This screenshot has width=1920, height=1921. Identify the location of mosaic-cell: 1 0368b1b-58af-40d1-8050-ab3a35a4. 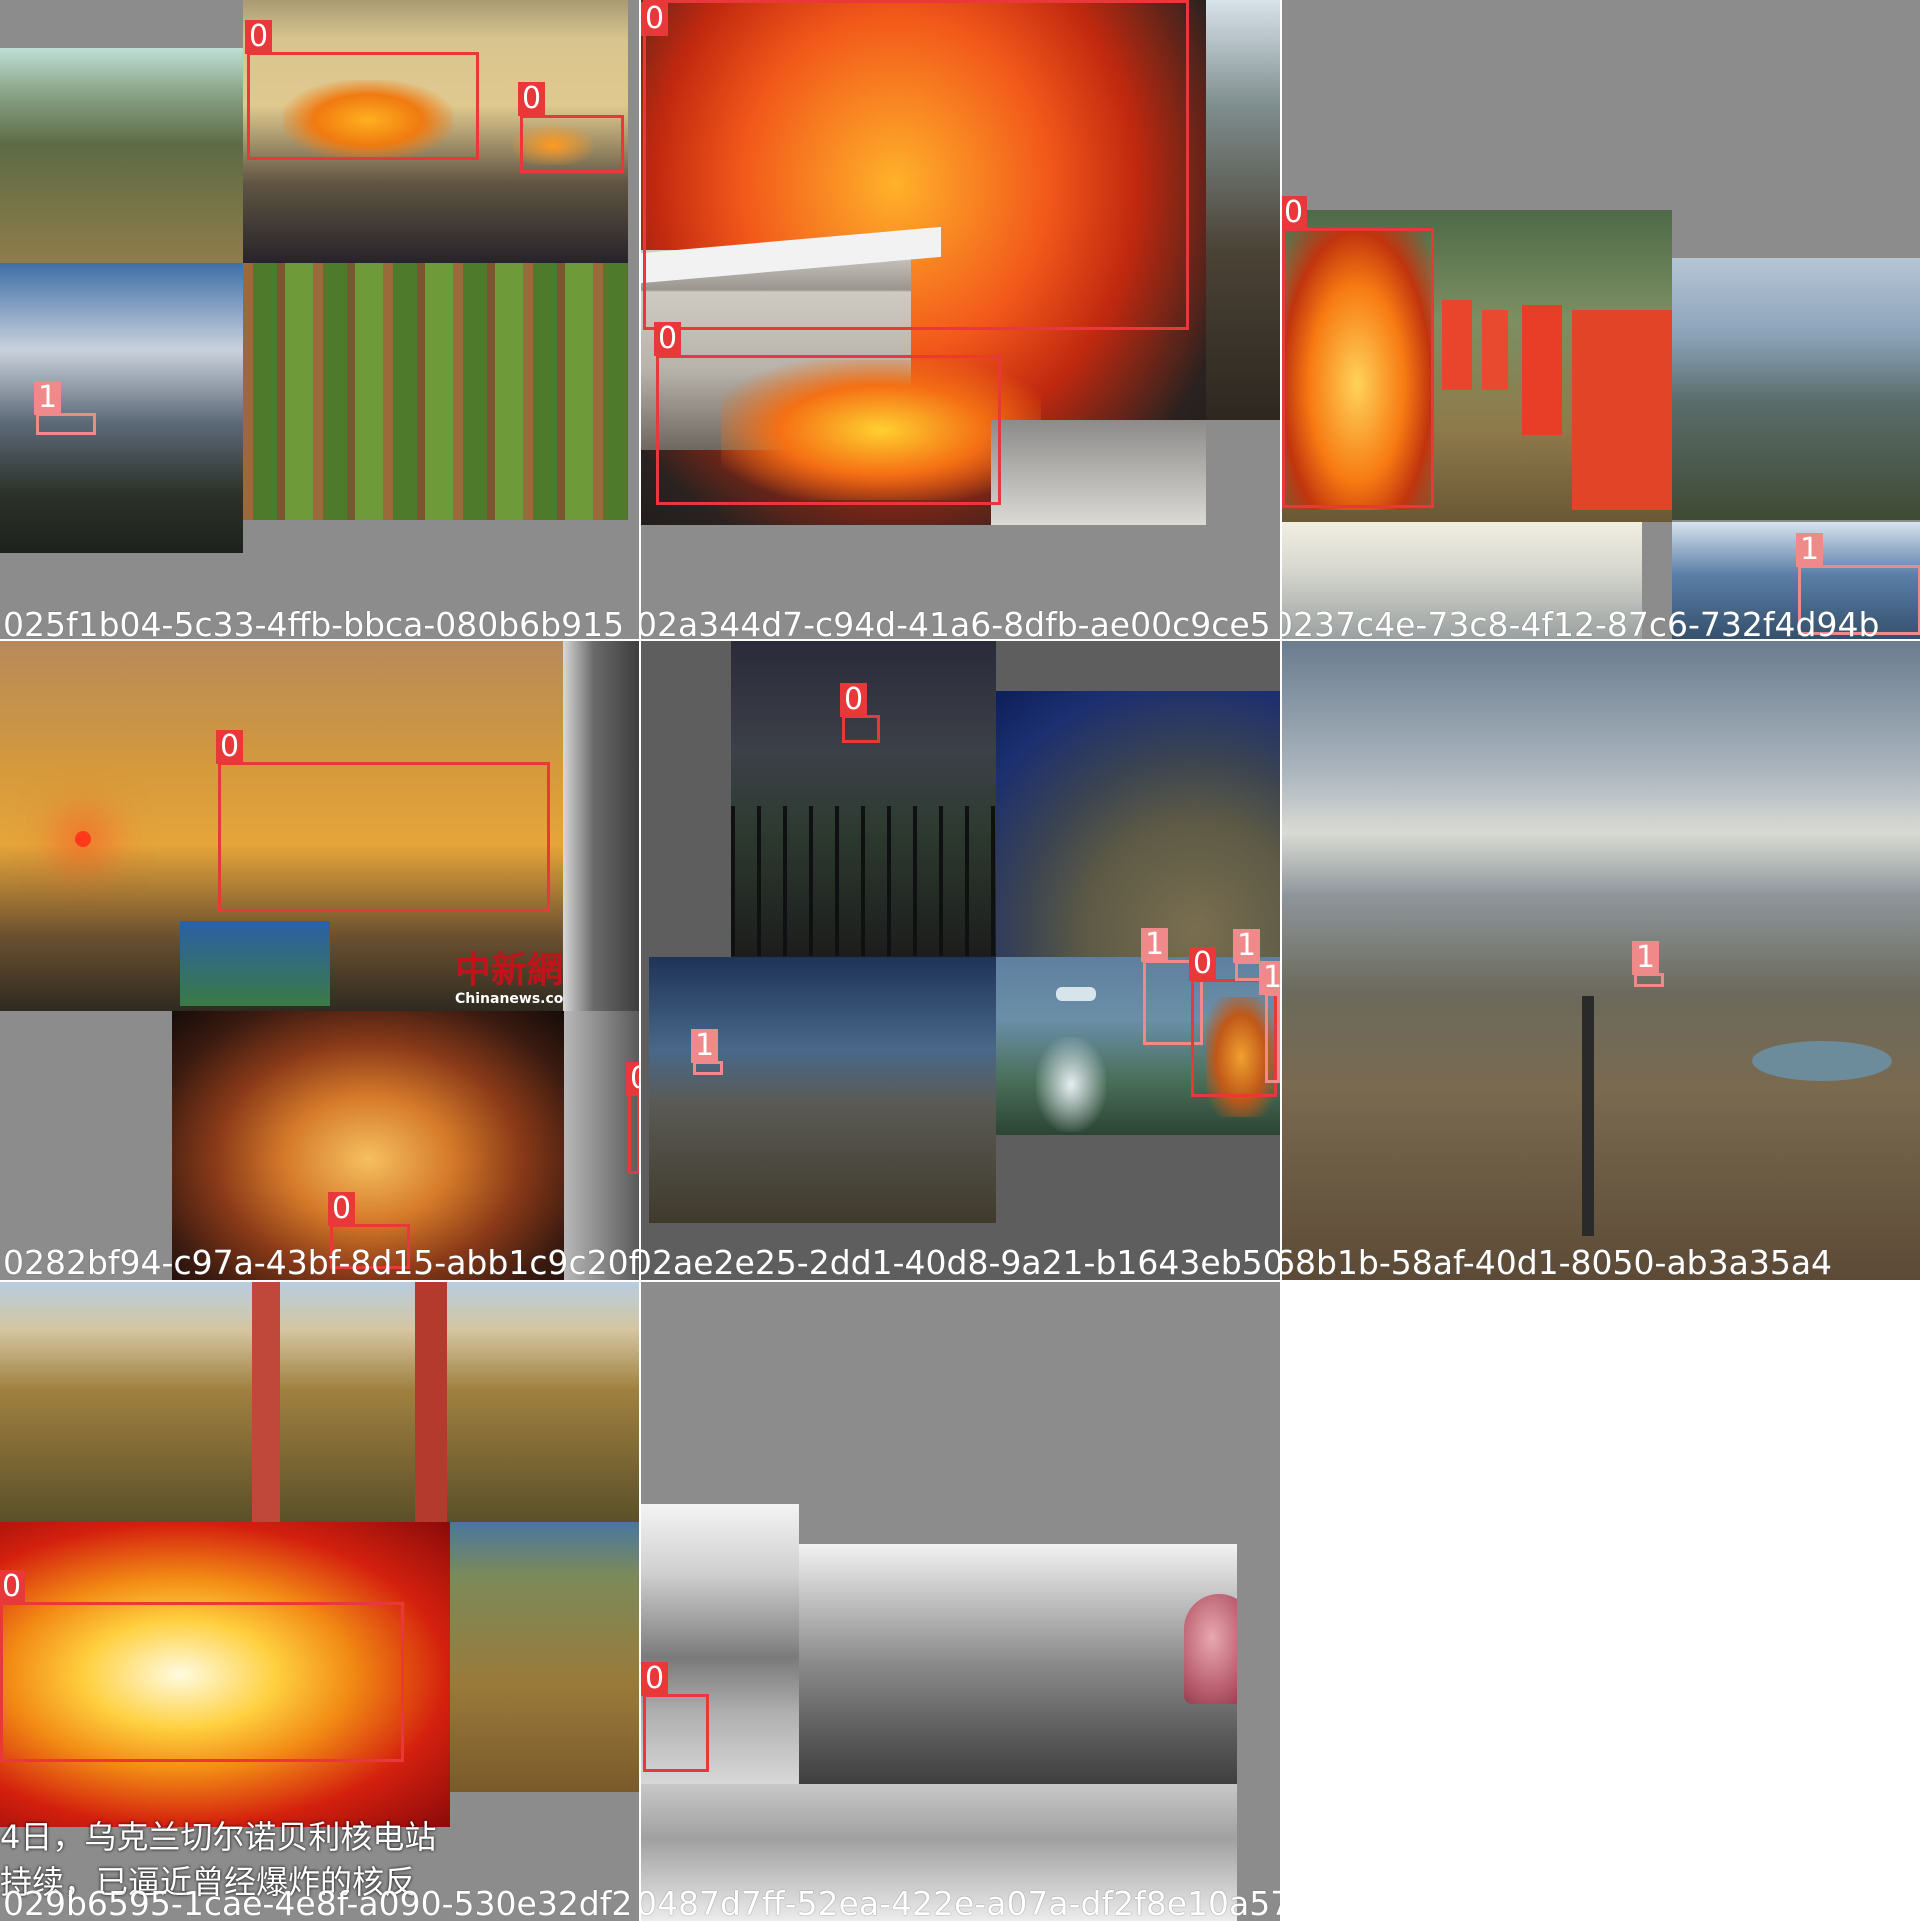
(1601, 960).